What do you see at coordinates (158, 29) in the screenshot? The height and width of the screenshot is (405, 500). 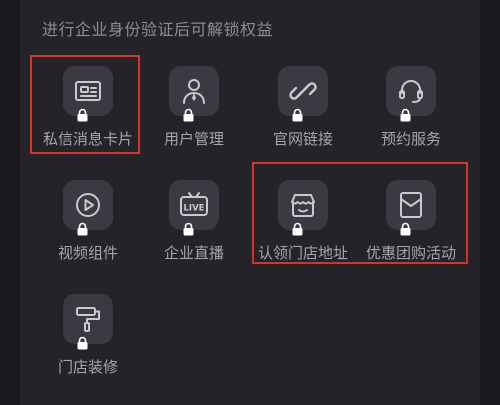 I see `unlock-benefits-heading: 进行企业身份验证后可解锁权益` at bounding box center [158, 29].